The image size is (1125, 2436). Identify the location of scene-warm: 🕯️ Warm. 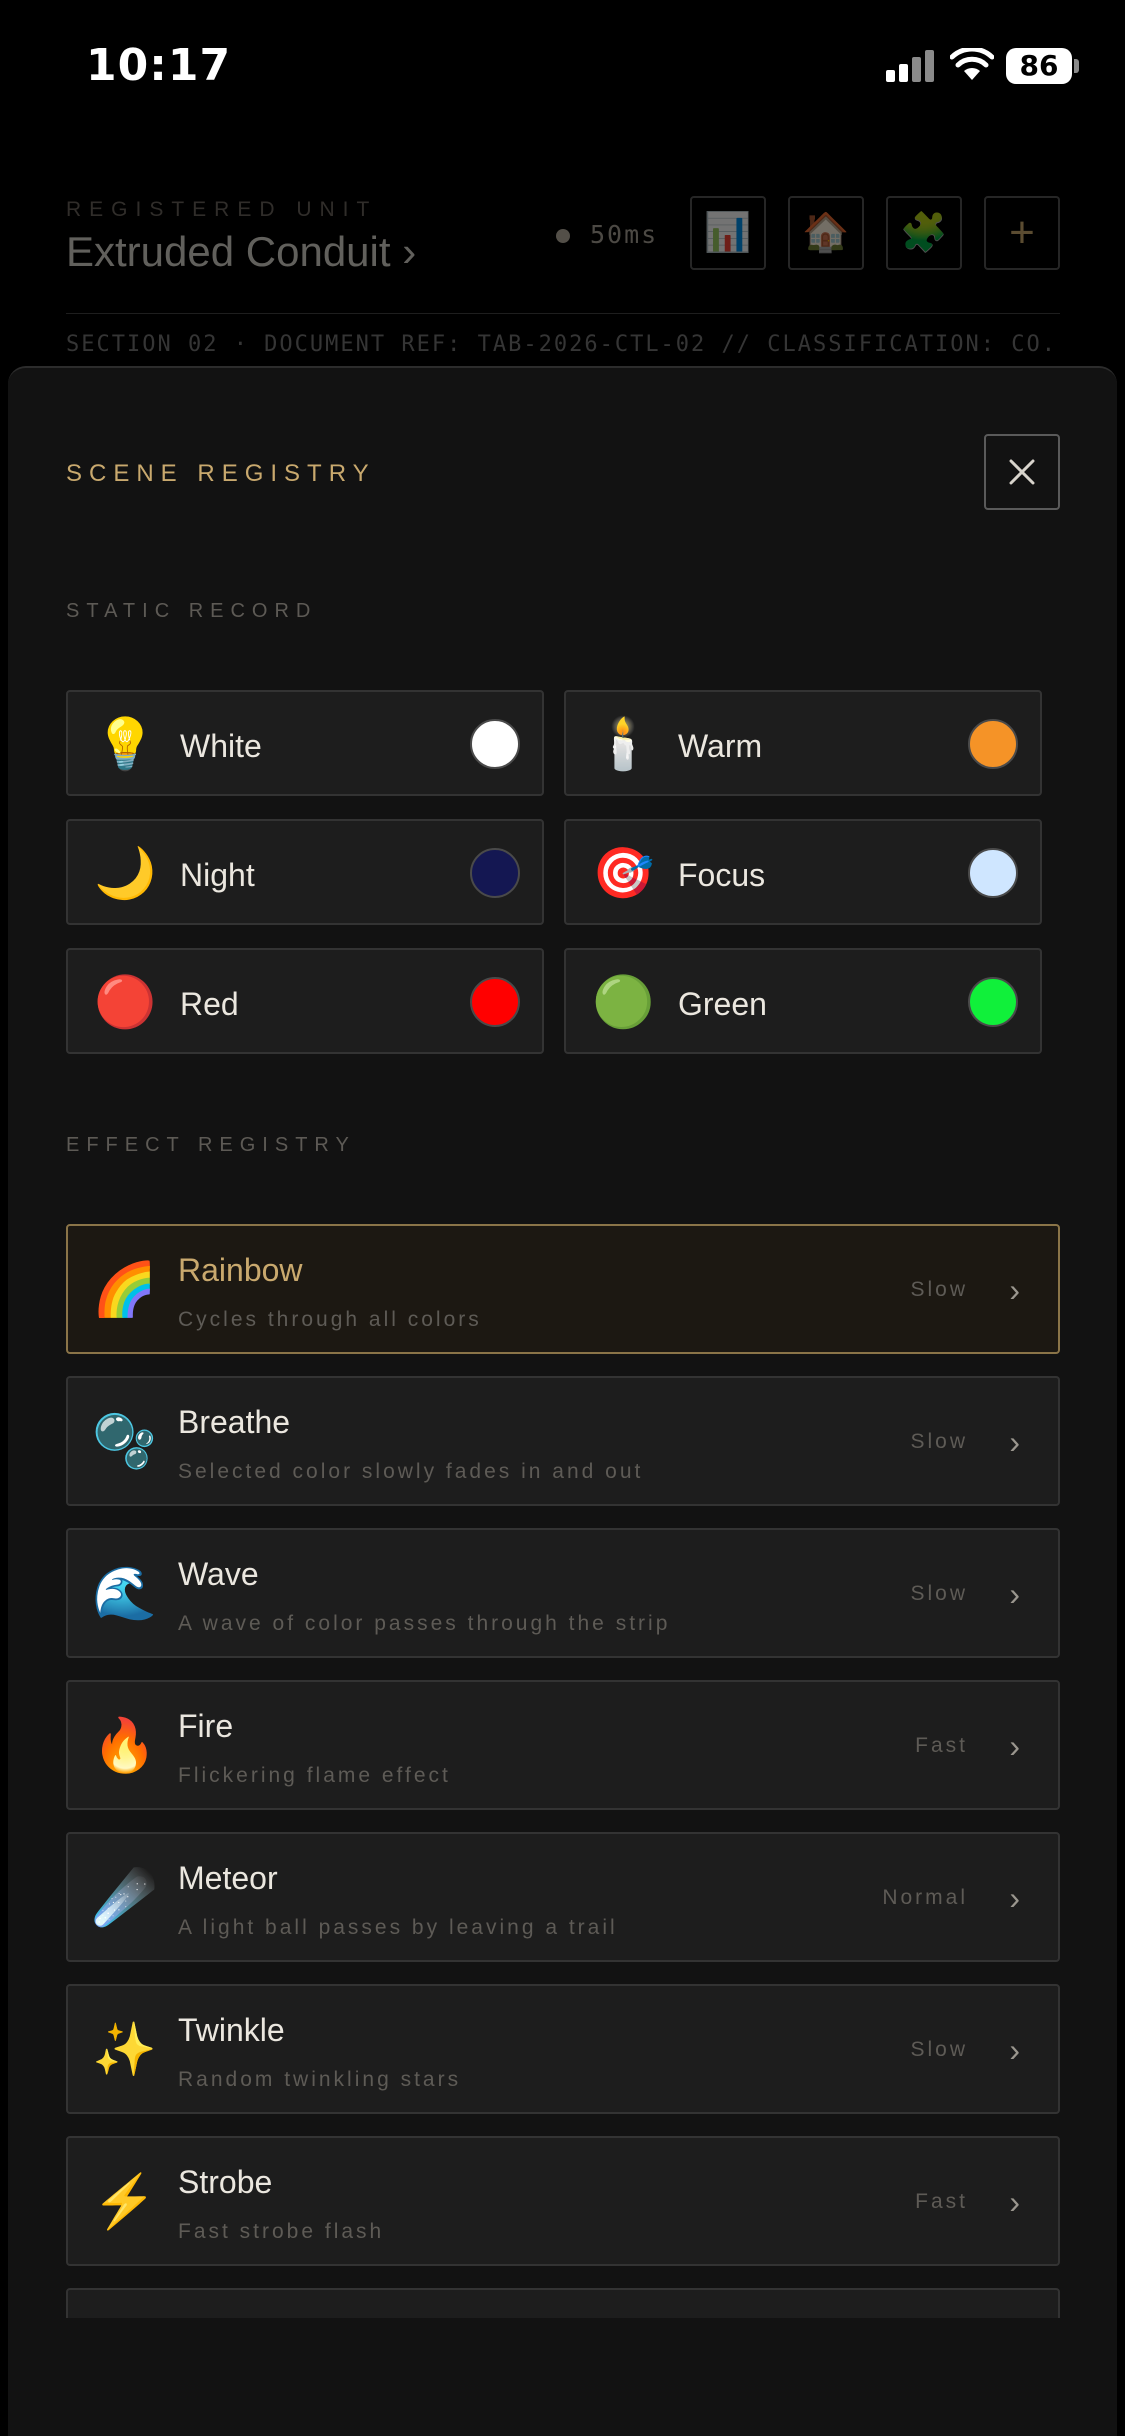
(803, 743).